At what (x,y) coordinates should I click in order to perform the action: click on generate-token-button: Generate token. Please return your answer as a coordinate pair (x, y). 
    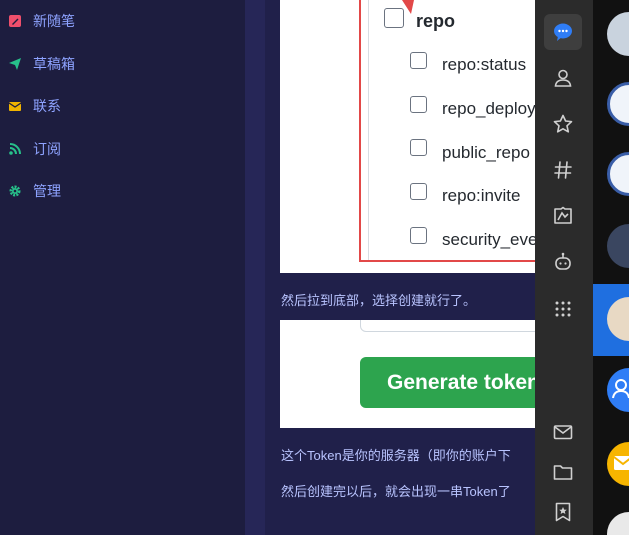
    Looking at the image, I should click on (460, 382).